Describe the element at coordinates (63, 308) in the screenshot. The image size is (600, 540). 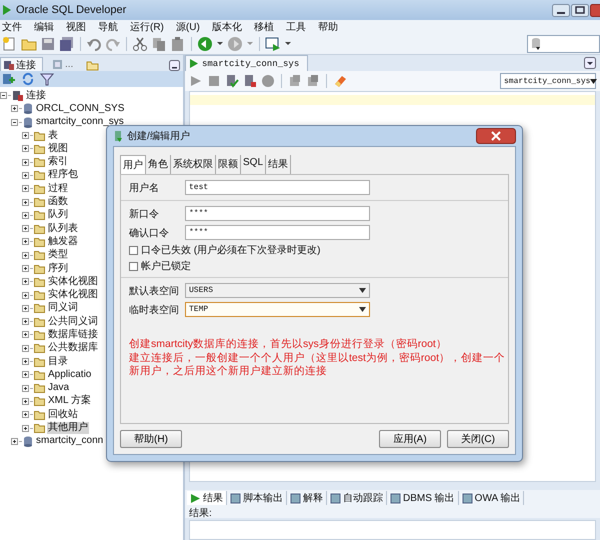
I see `tree-item: 同义词` at that location.